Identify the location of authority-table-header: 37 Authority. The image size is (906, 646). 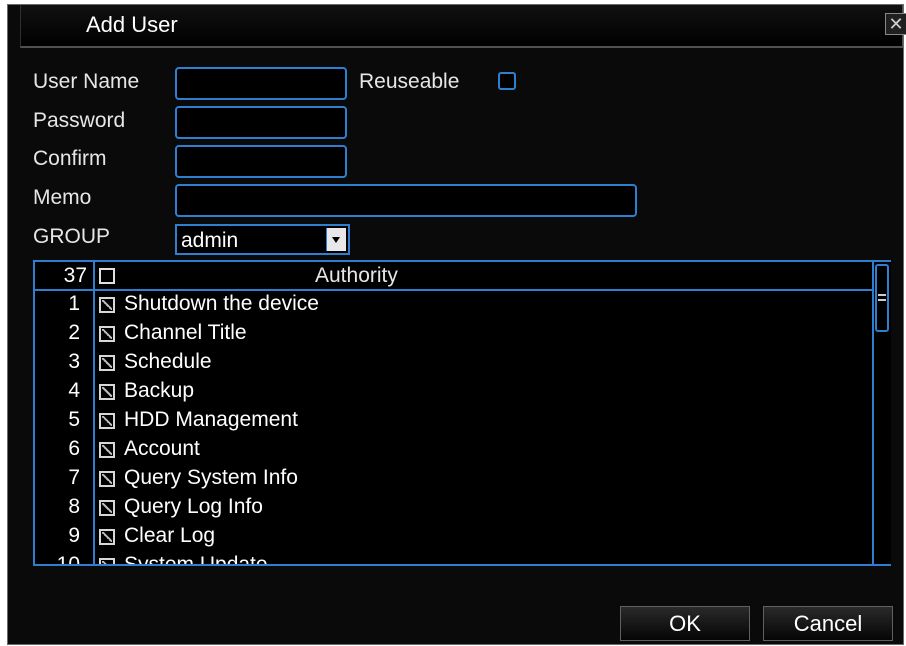
(454, 276).